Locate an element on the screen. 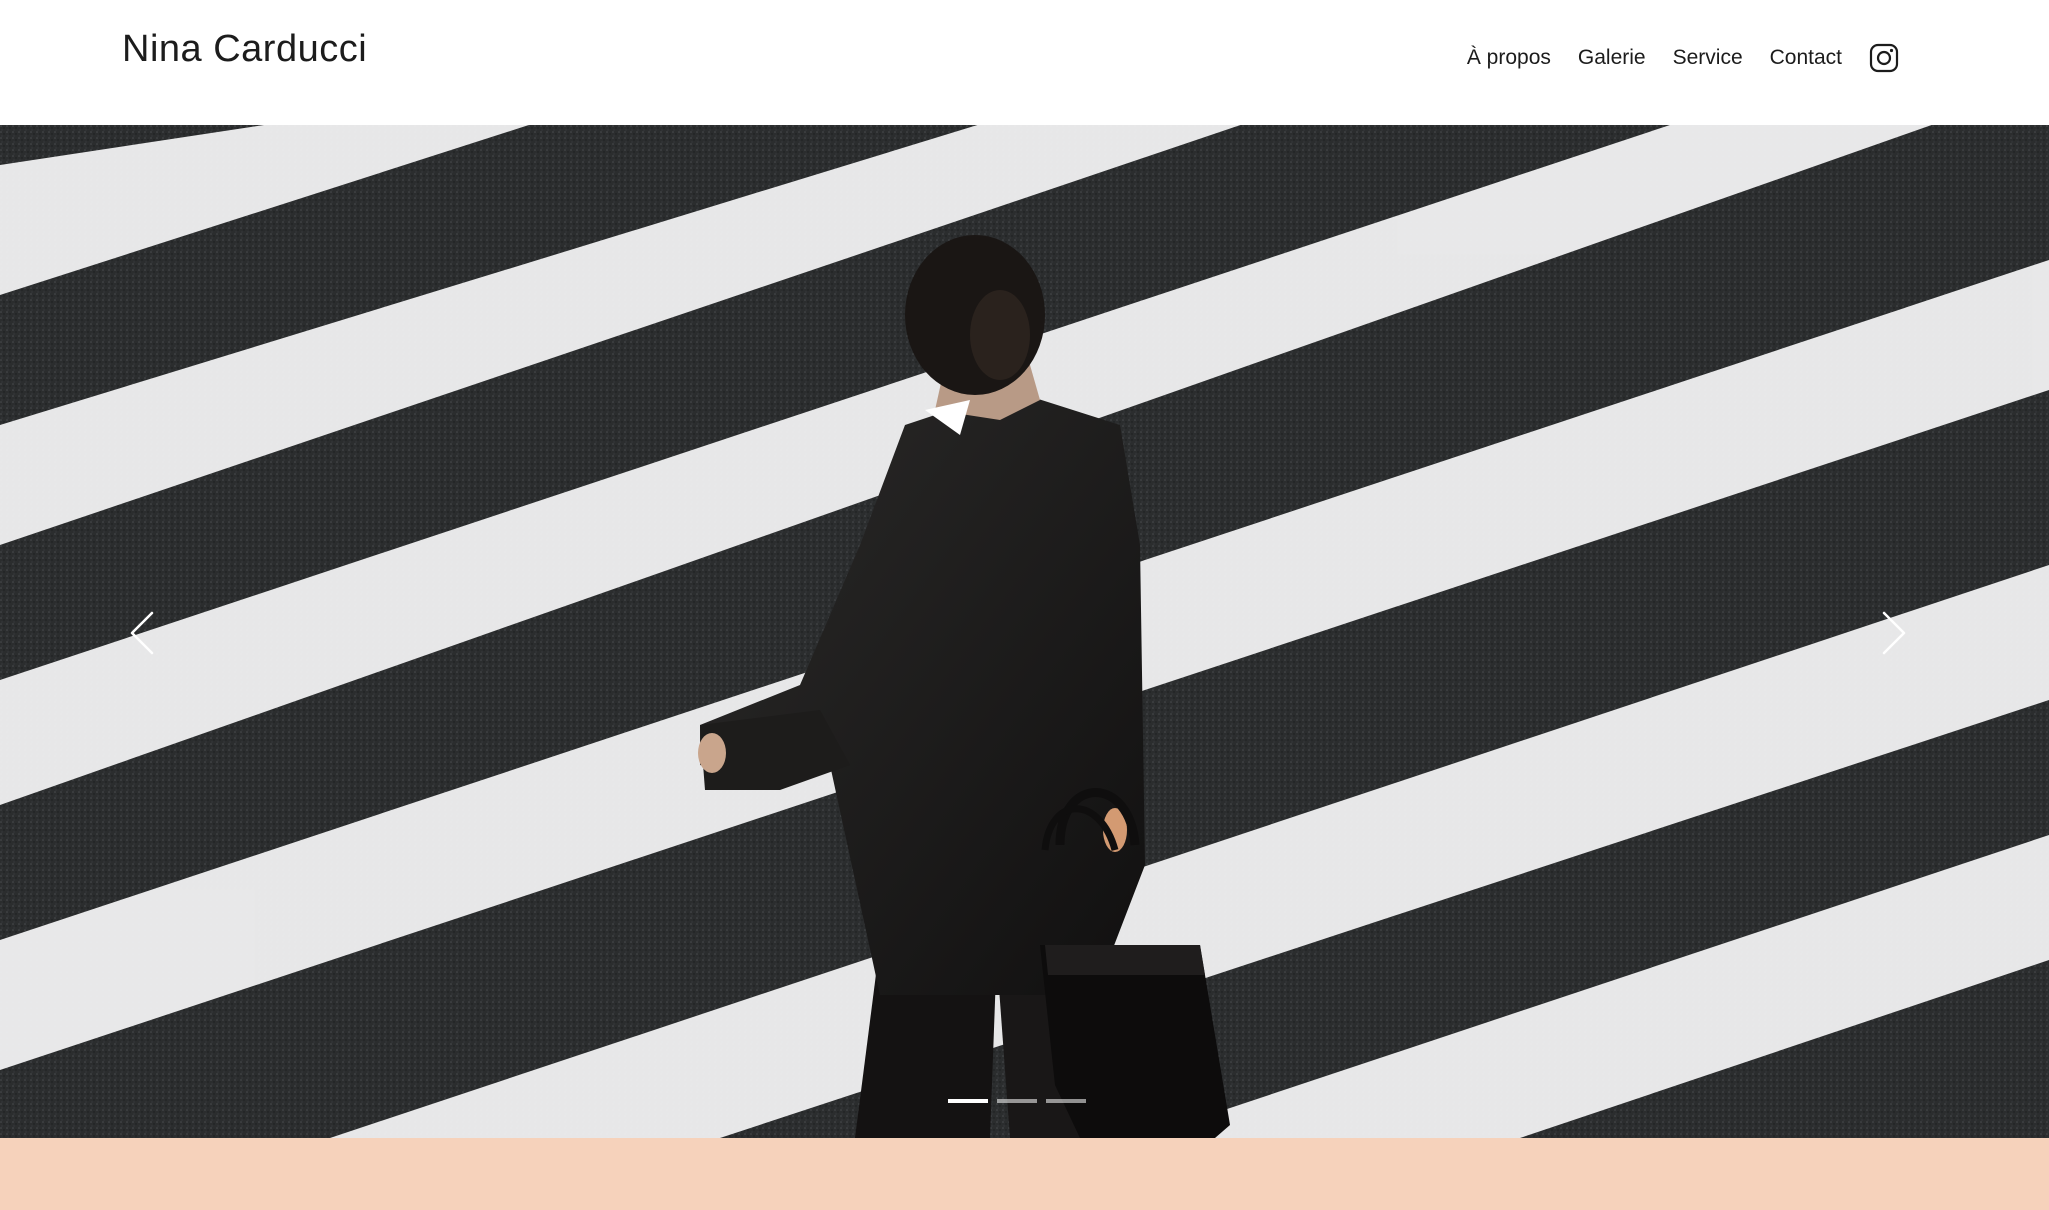 Image resolution: width=2049 pixels, height=1210 pixels. instagram-icon is located at coordinates (1884, 58).